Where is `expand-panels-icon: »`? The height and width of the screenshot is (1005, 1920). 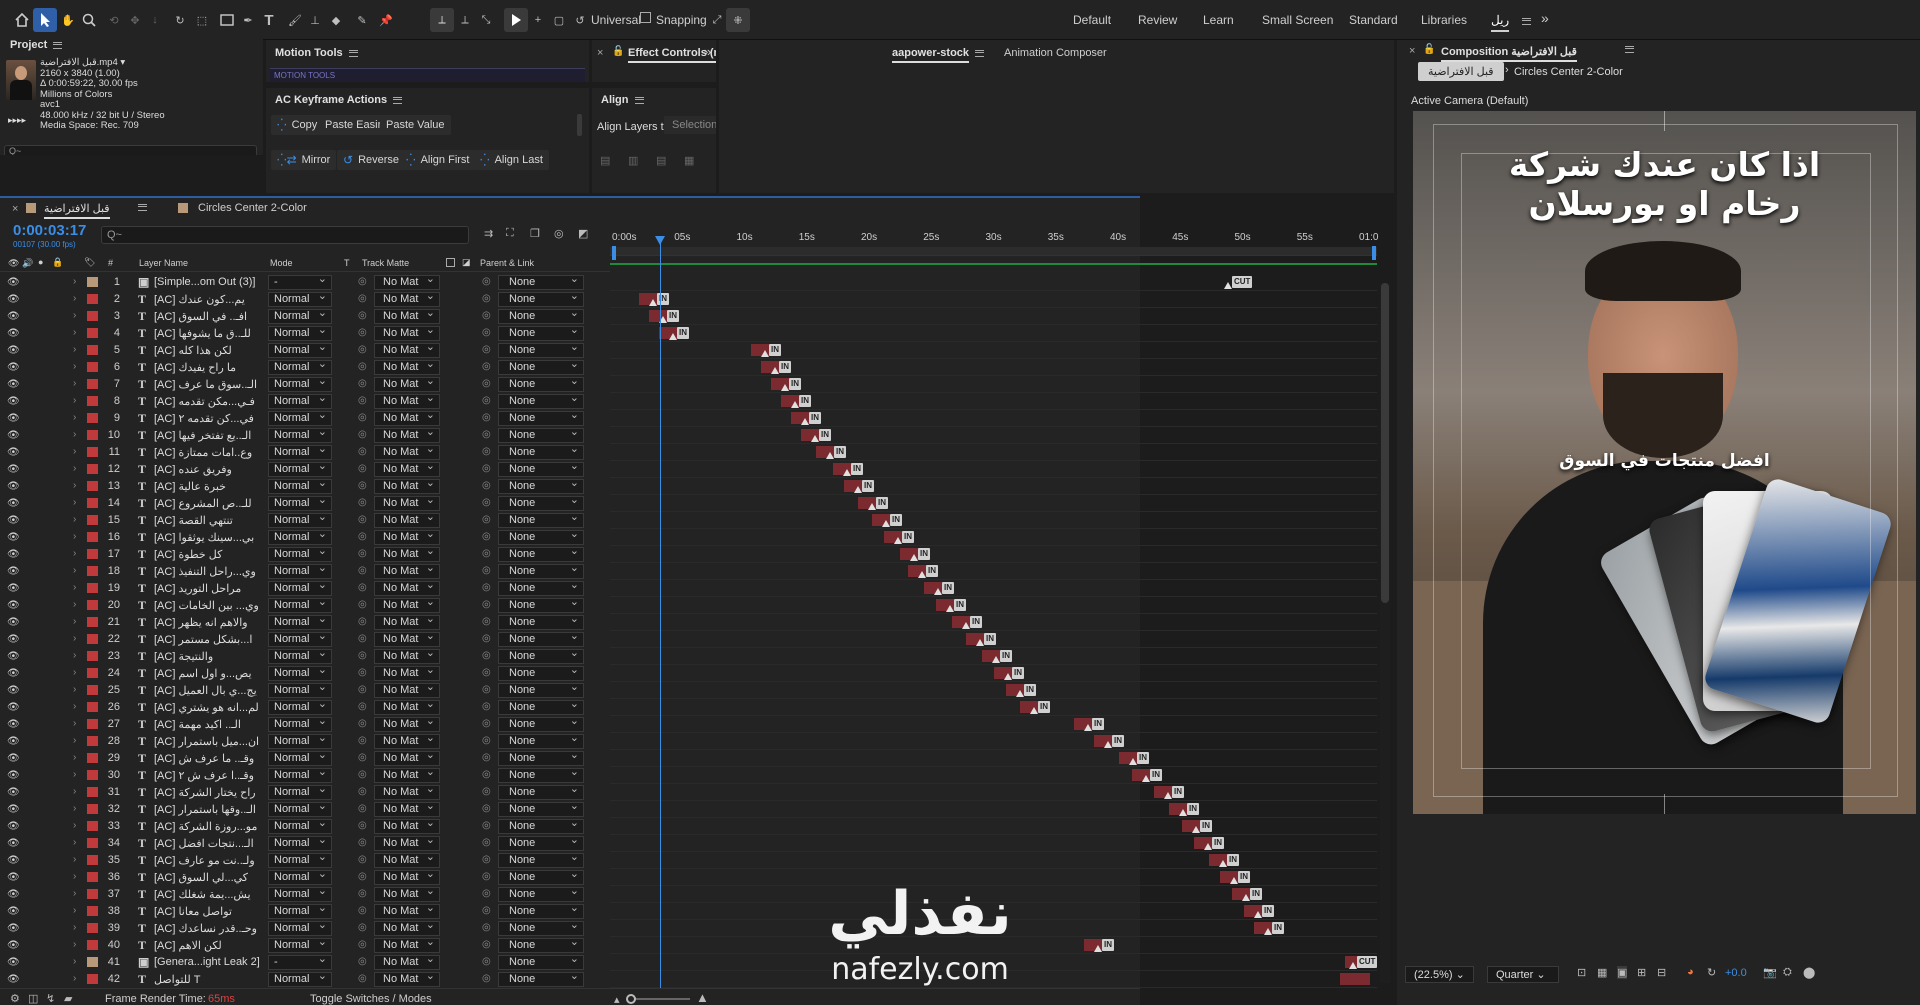
expand-panels-icon: » is located at coordinates (707, 51).